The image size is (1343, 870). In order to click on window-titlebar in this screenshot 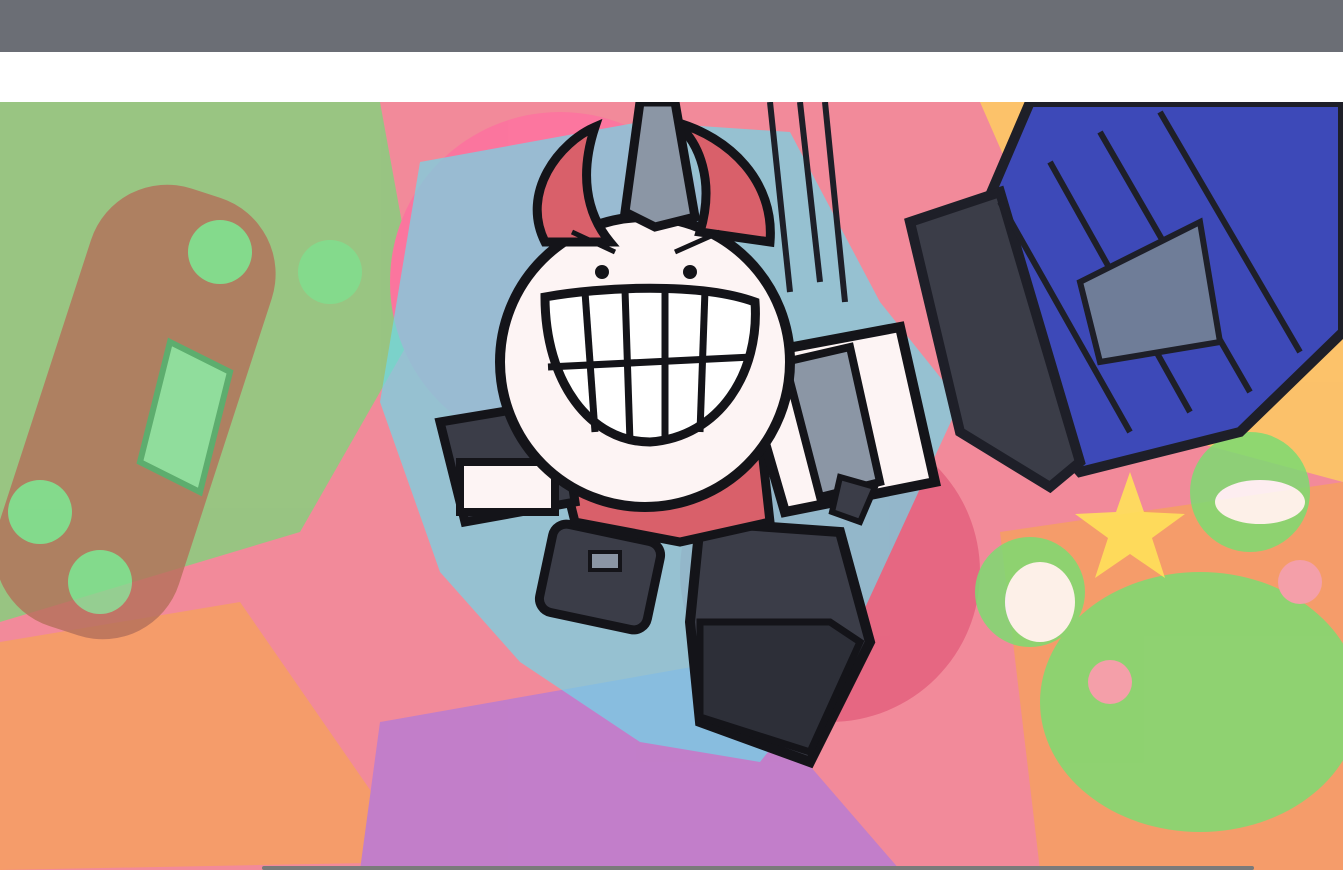, I will do `click(671, 26)`.